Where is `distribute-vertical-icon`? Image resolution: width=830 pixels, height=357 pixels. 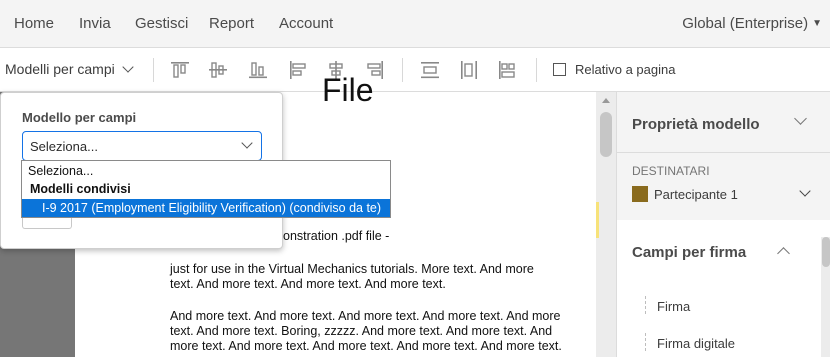
distribute-vertical-icon is located at coordinates (430, 70).